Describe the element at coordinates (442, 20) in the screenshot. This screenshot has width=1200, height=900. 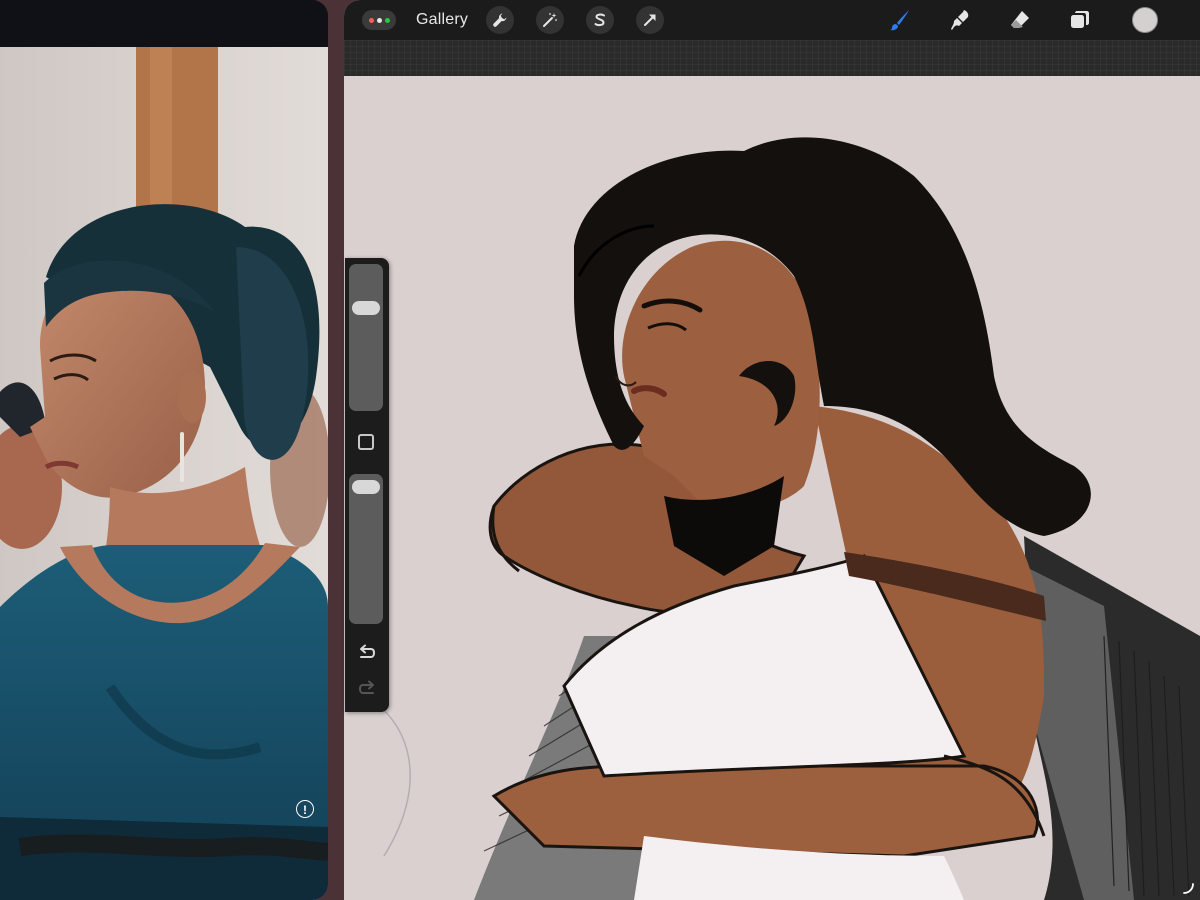
I see `gallery-button: Gallery` at that location.